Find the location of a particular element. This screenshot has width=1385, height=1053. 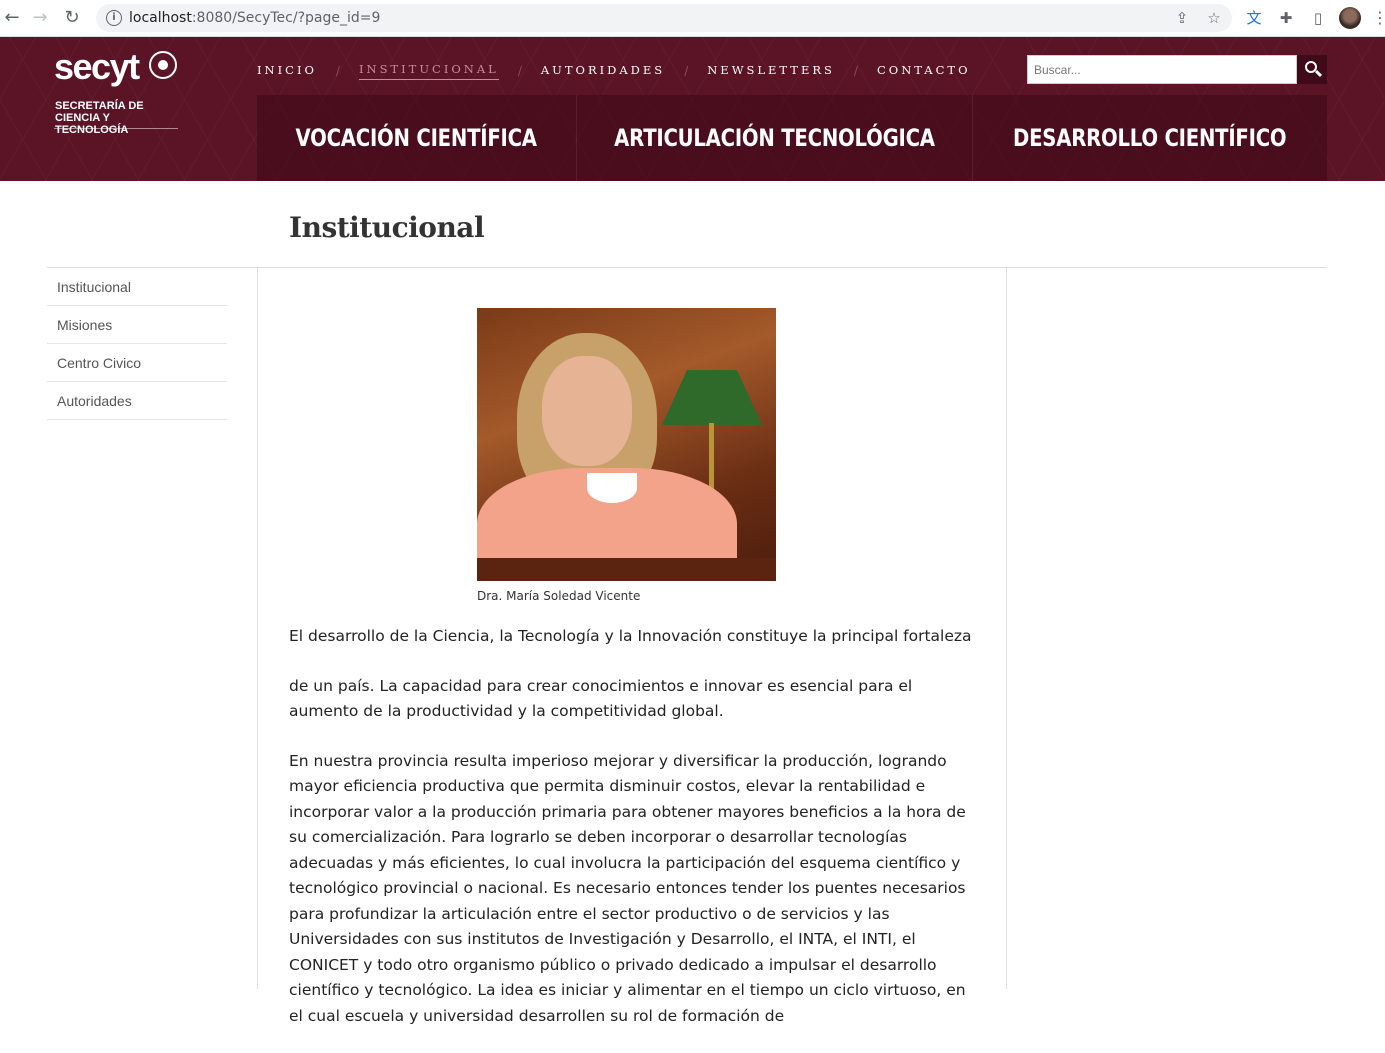

title-divider is located at coordinates (687, 267).